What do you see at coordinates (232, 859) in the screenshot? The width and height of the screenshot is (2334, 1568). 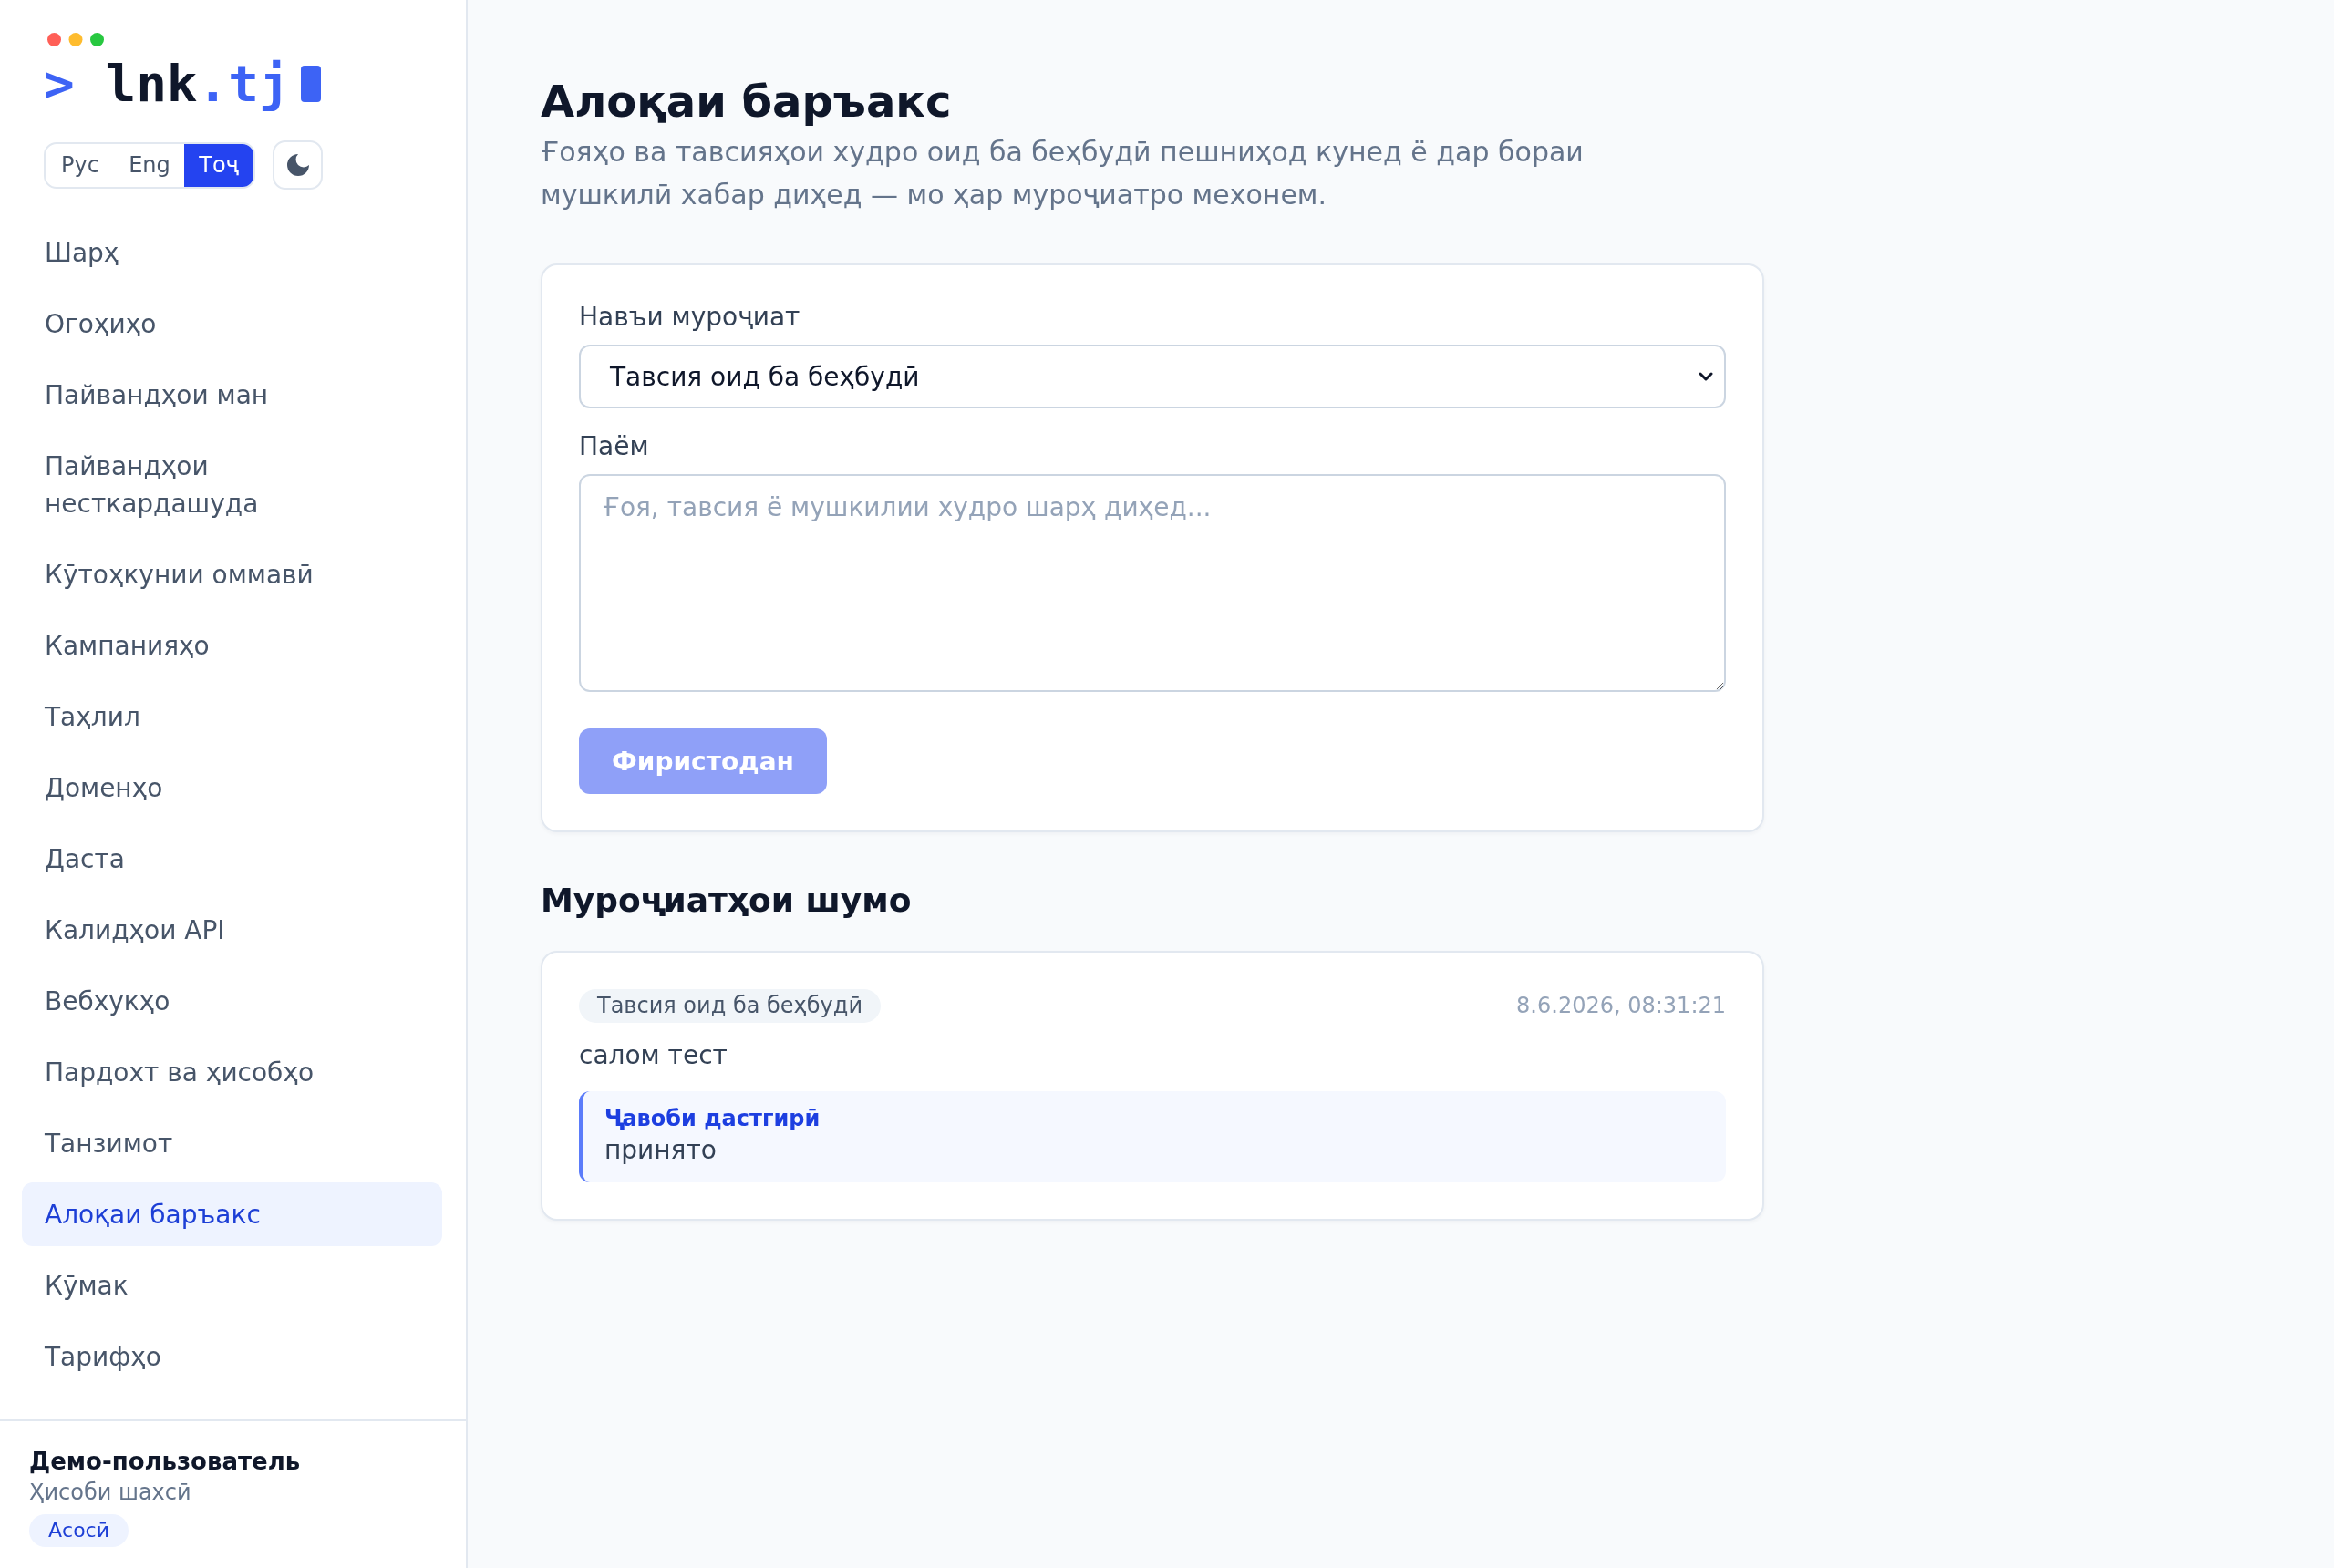 I see `nav-item: Даста` at bounding box center [232, 859].